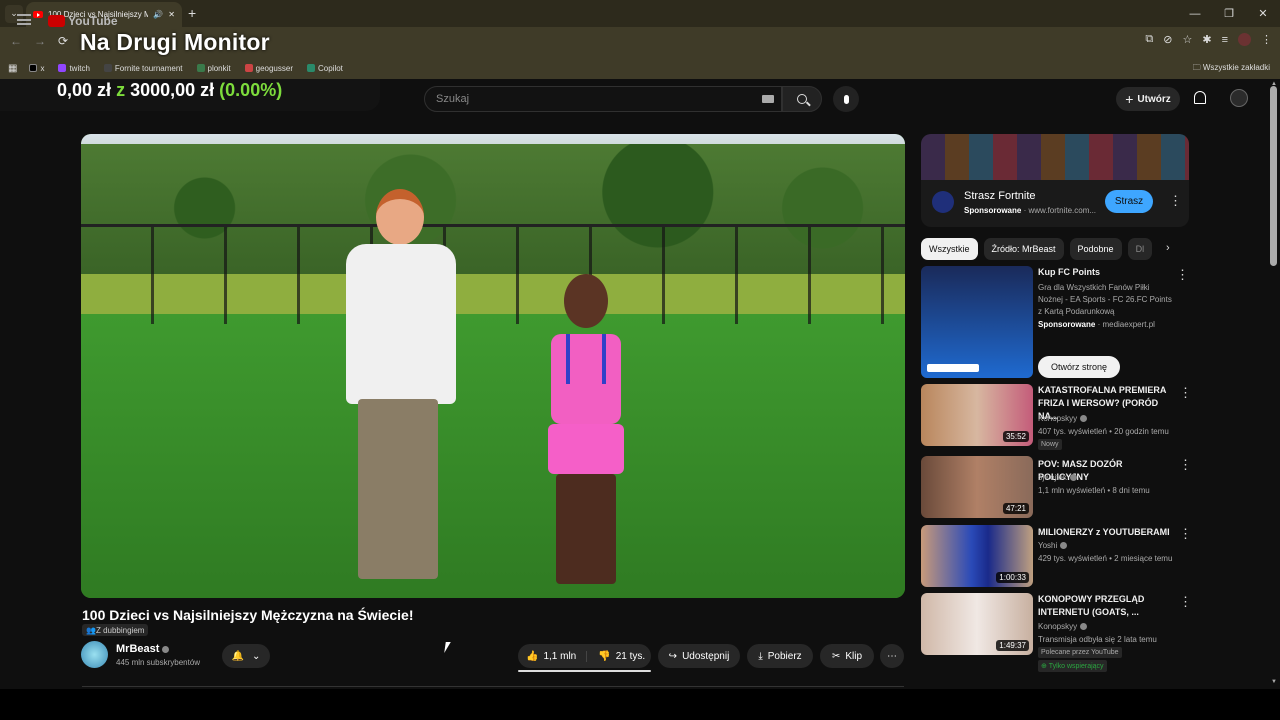 Image resolution: width=1280 pixels, height=720 pixels. I want to click on user-avatar, so click(1239, 98).